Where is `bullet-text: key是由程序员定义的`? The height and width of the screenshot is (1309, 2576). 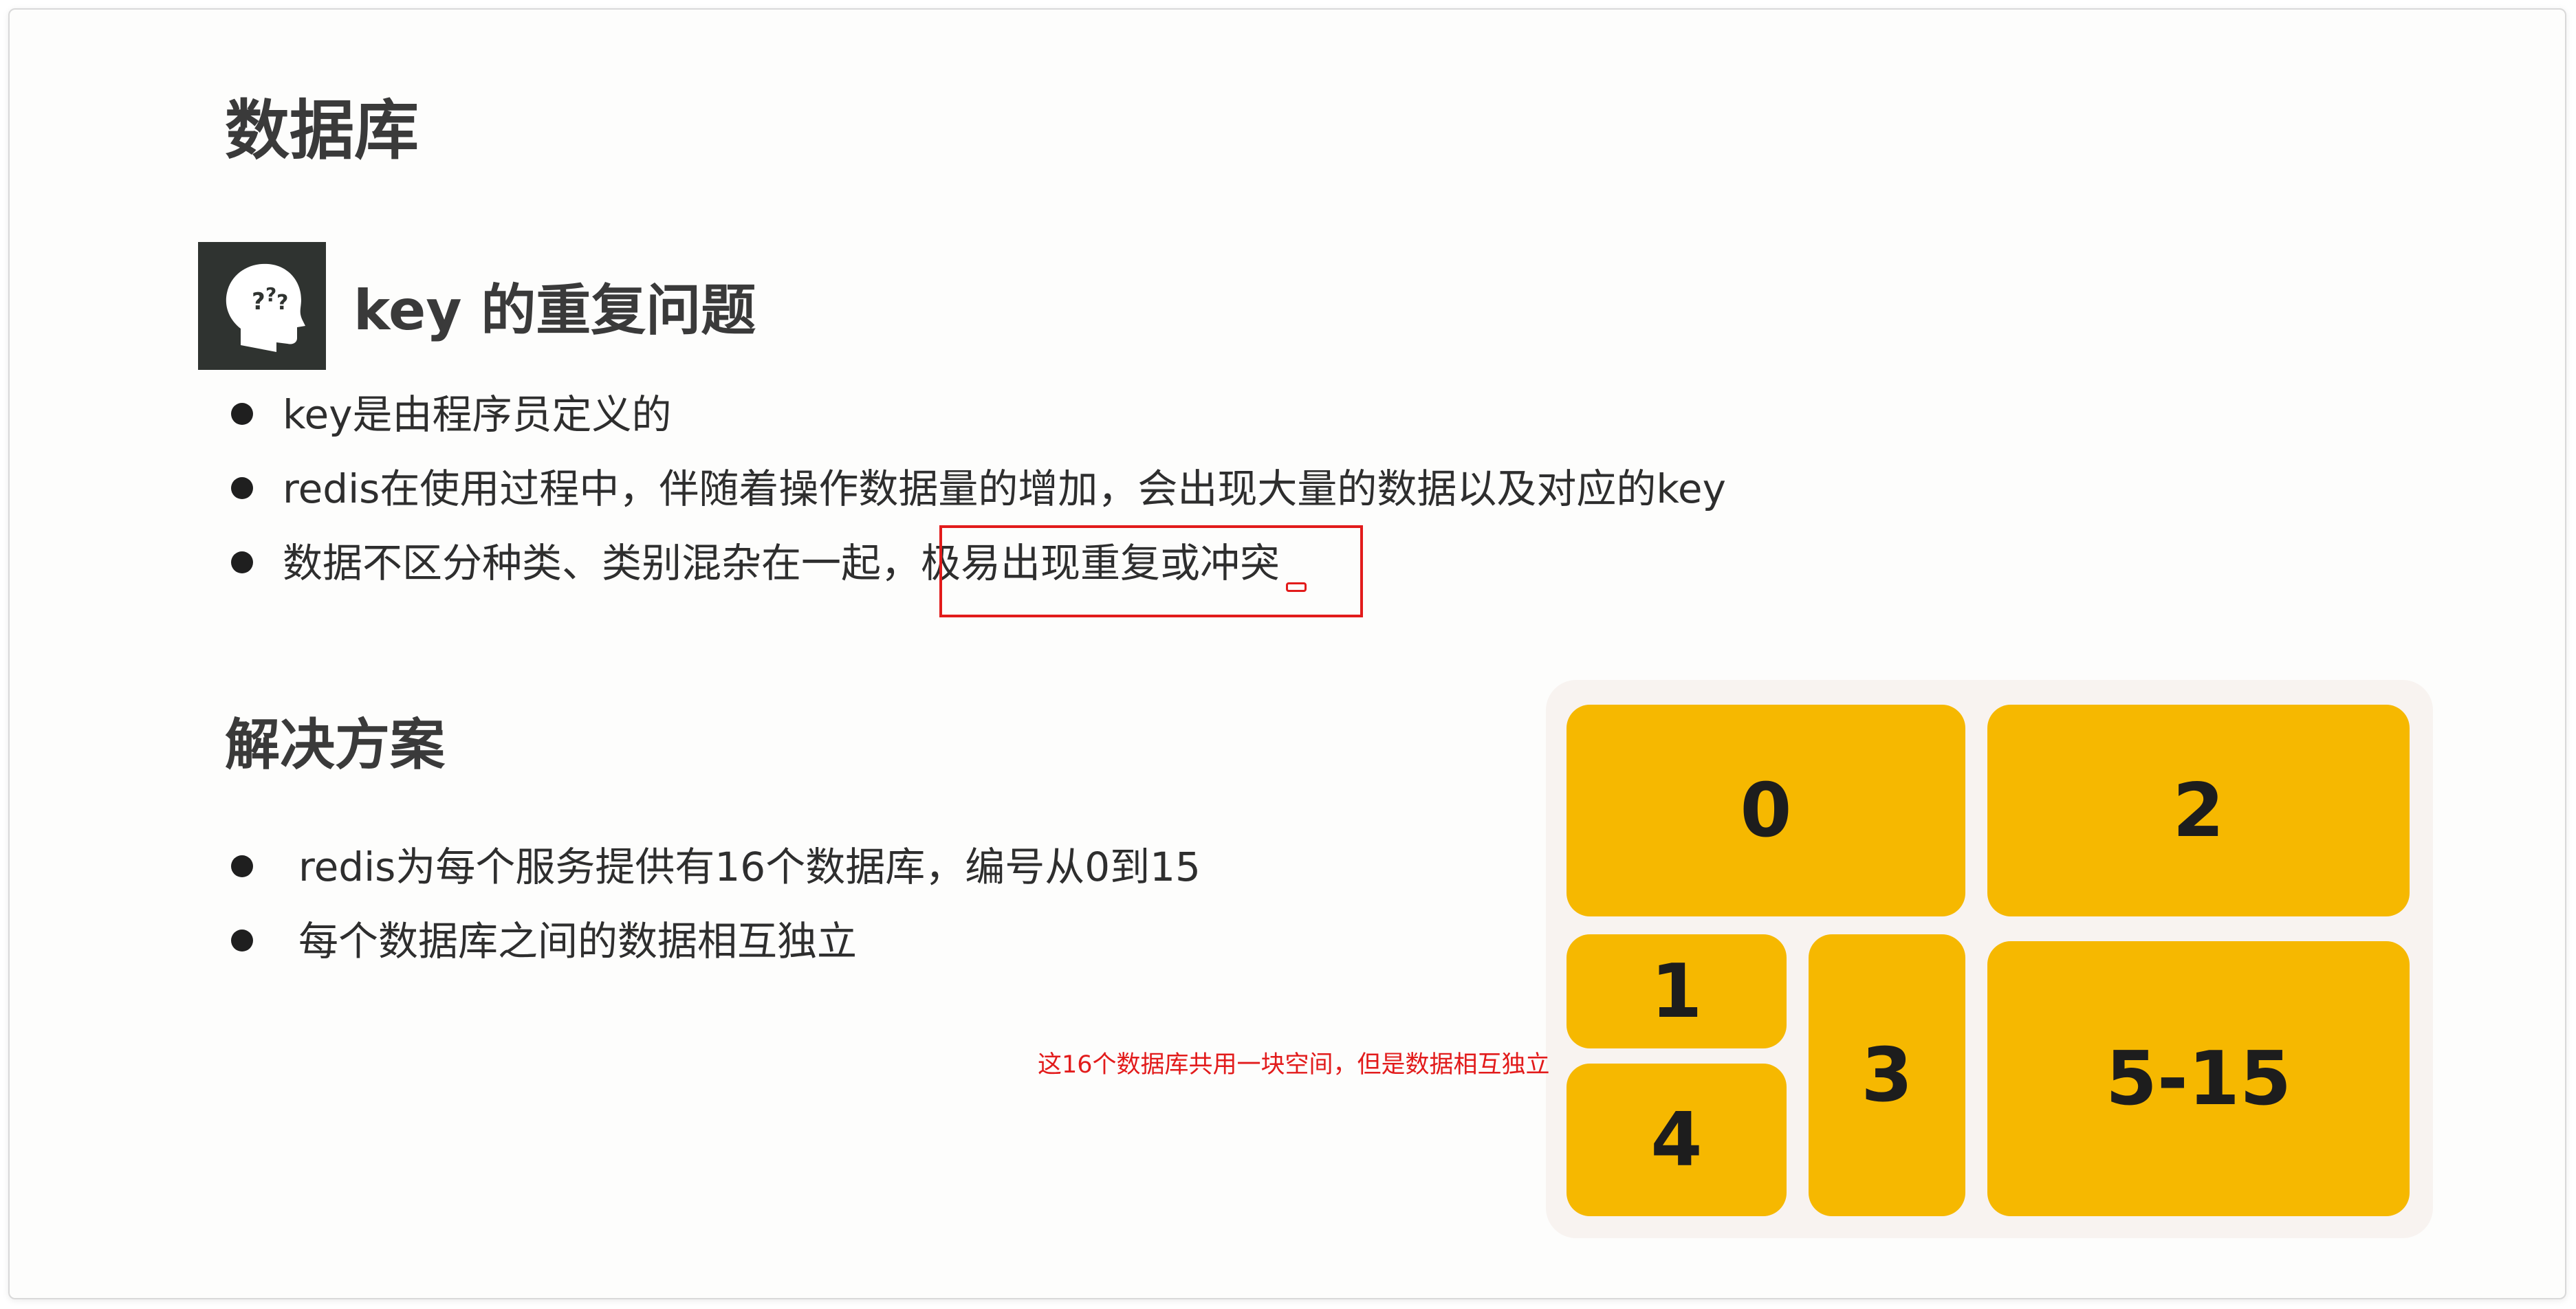
bullet-text: key是由程序员定义的 is located at coordinates (477, 414).